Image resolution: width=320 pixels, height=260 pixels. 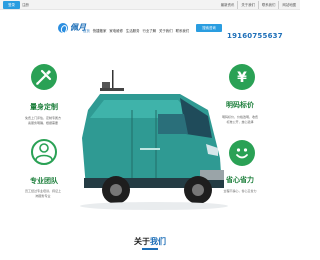 I want to click on feature-desc-price: 明码标价，价格透明，收费标准公开，放心选择, so click(x=240, y=119).